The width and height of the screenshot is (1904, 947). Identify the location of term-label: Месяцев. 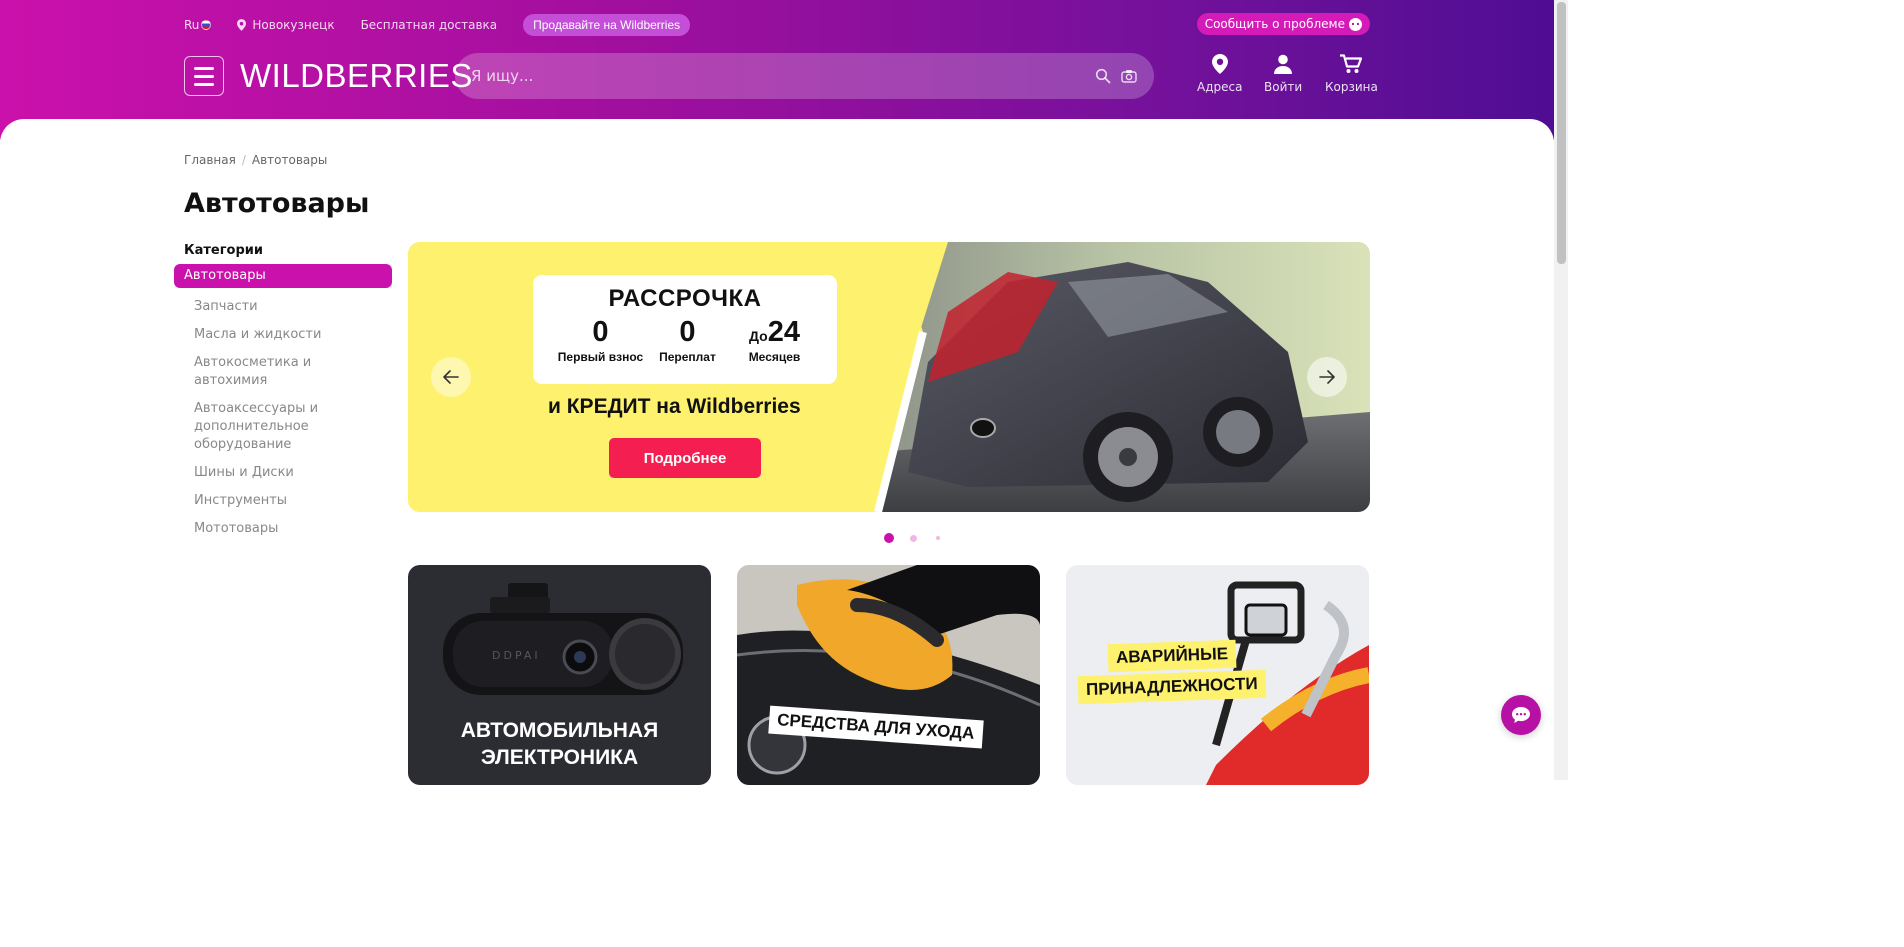
(774, 357).